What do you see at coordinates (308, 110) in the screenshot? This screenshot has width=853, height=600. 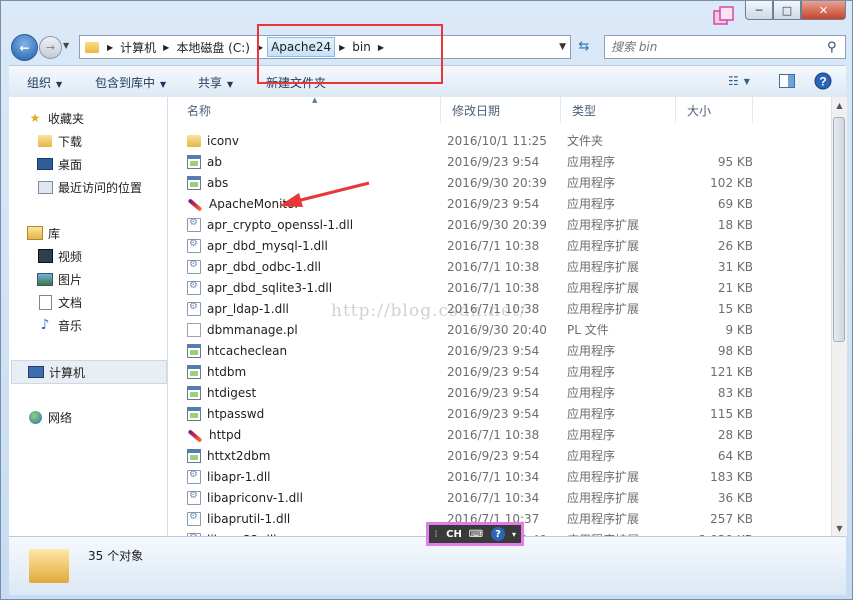 I see `column-name: 名称` at bounding box center [308, 110].